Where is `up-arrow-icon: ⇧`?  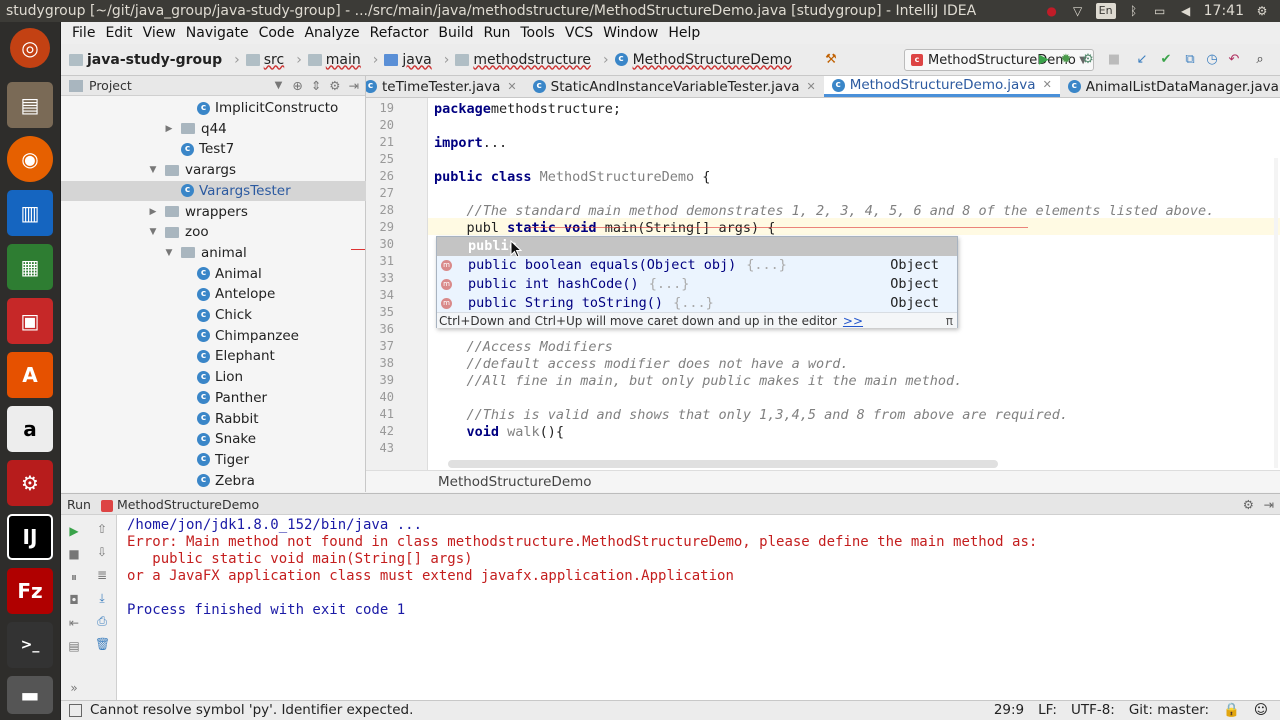
up-arrow-icon: ⇧ is located at coordinates (102, 529).